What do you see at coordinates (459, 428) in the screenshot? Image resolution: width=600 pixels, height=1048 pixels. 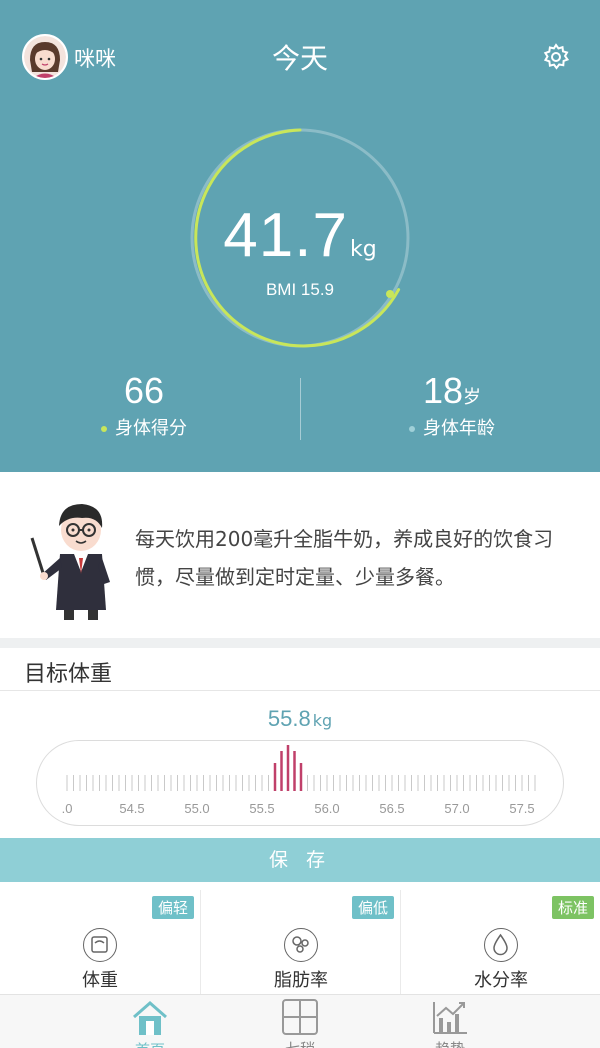 I see `body-age-label: 身体年龄` at bounding box center [459, 428].